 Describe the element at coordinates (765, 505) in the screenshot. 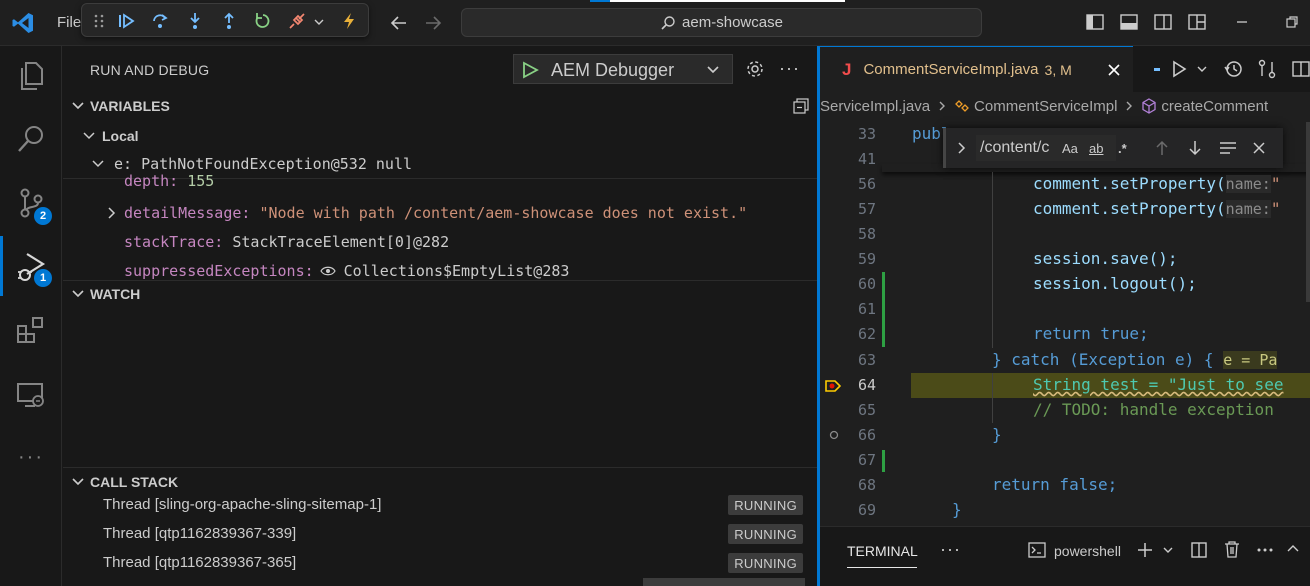

I see `status-badge: RUNNING` at that location.